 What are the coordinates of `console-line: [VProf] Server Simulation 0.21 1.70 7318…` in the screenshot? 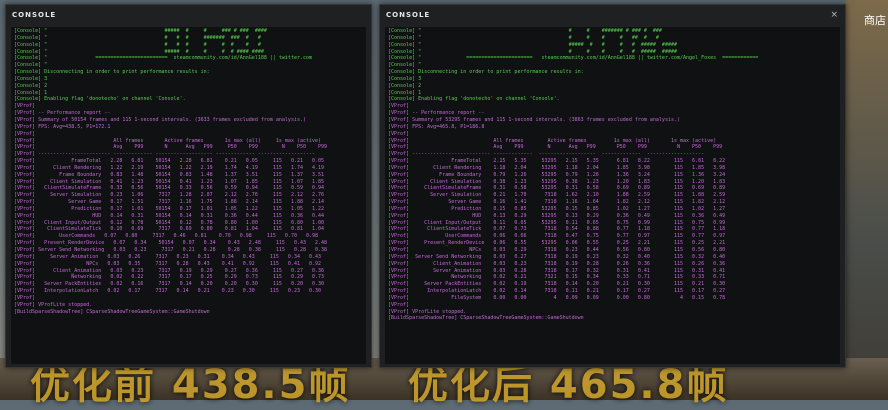 It's located at (557, 195).